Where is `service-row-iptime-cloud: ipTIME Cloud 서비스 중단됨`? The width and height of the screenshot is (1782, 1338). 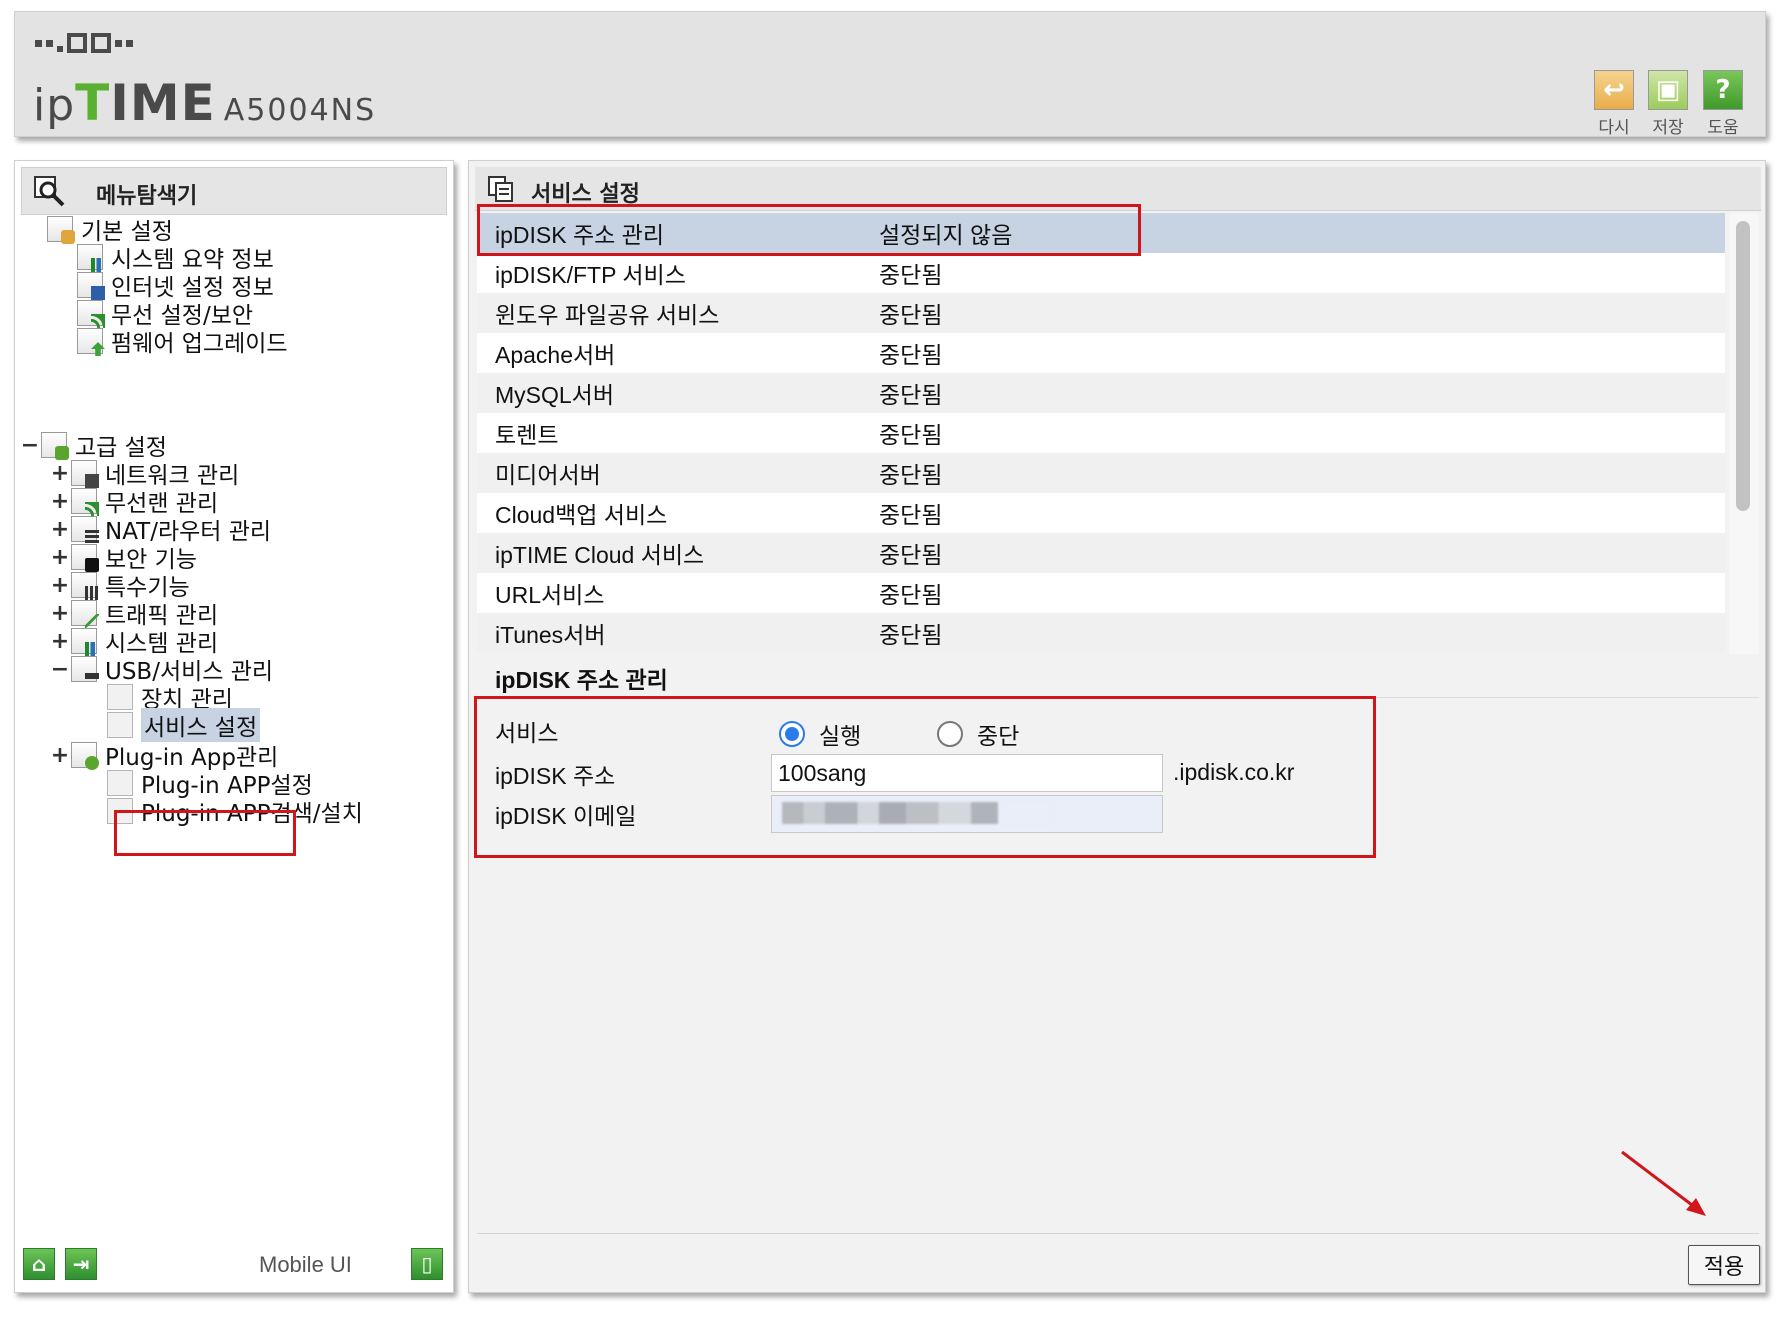 service-row-iptime-cloud: ipTIME Cloud 서비스 중단됨 is located at coordinates (1101, 553).